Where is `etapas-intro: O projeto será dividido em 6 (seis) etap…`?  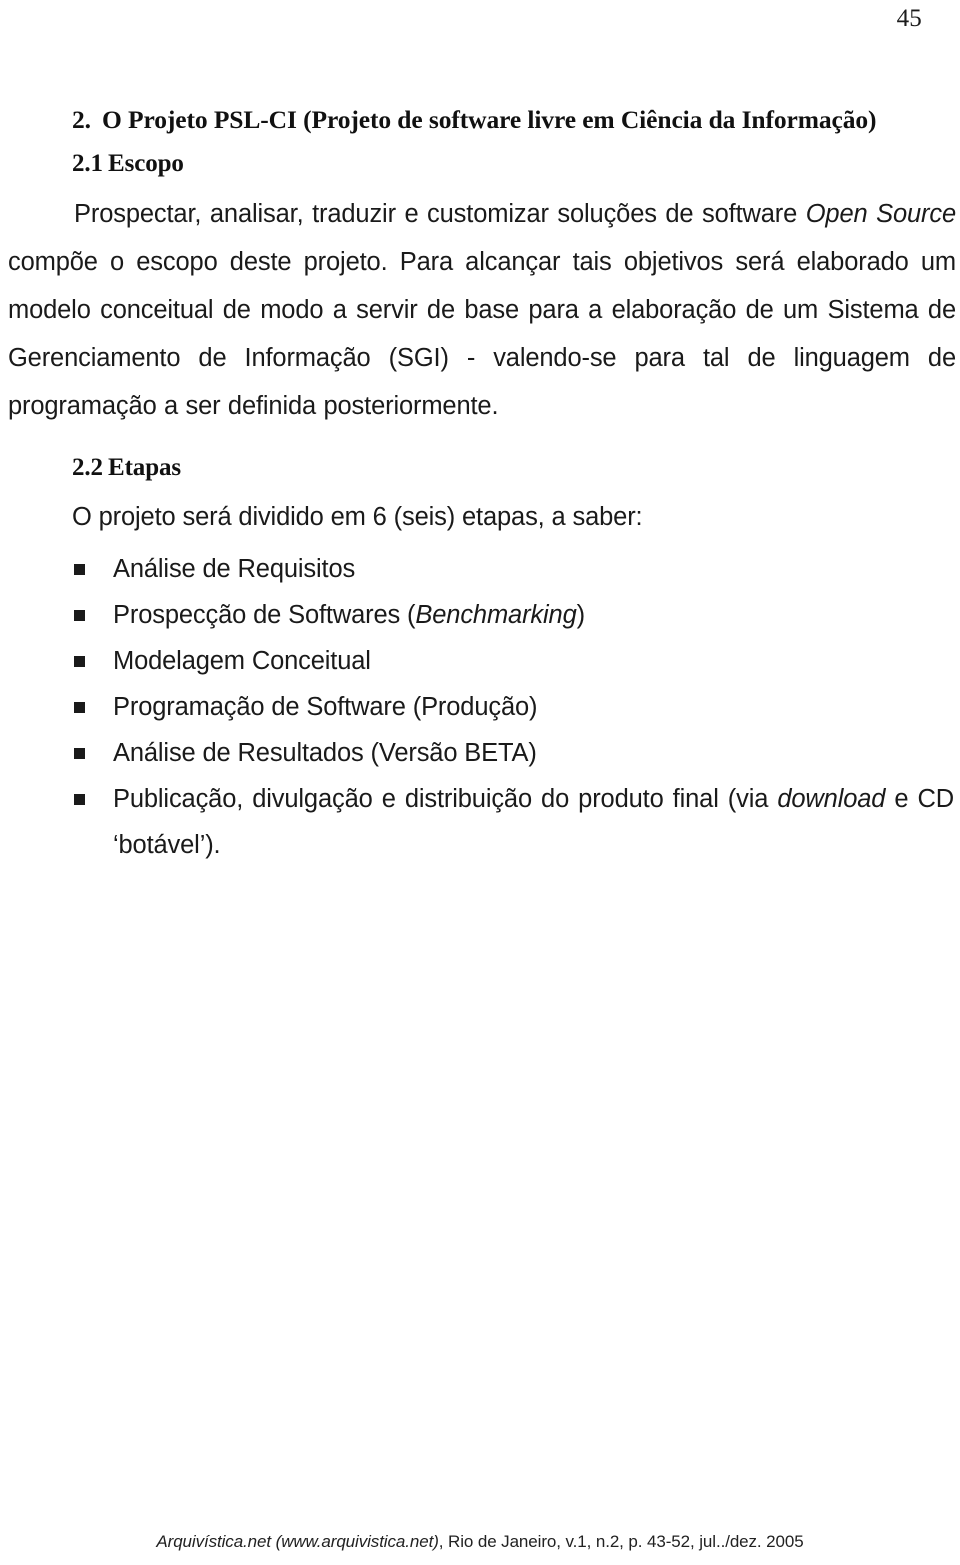 etapas-intro: O projeto será dividido em 6 (seis) etap… is located at coordinates (357, 517).